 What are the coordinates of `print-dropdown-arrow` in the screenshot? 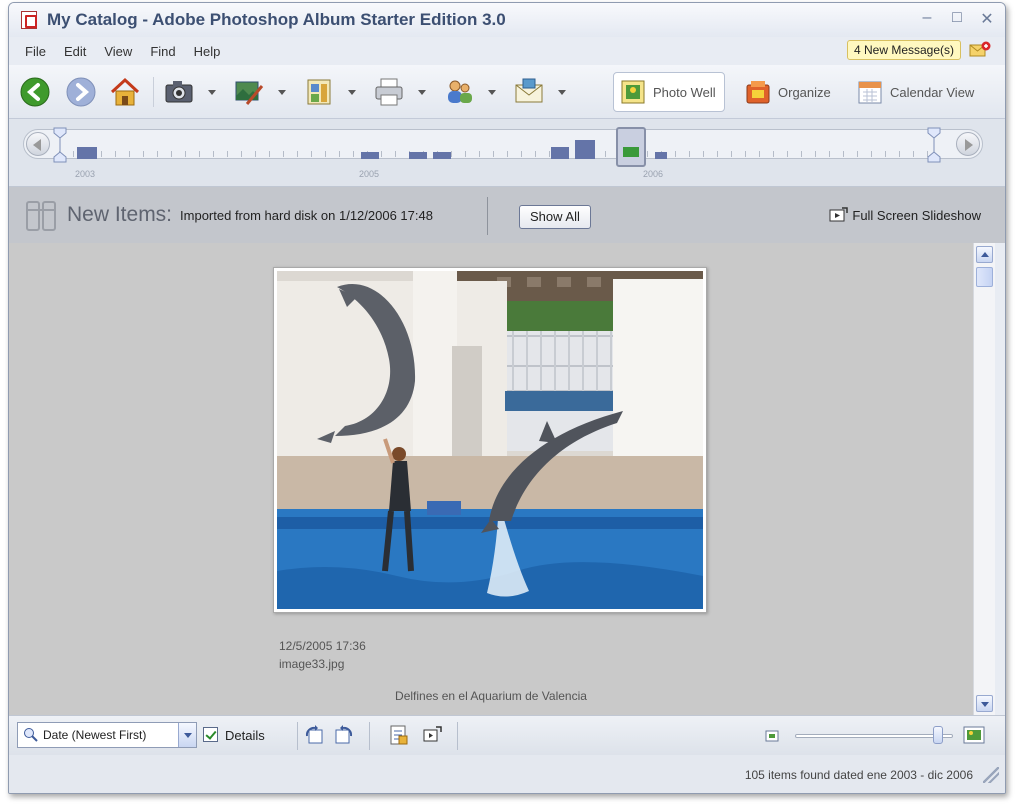 It's located at (422, 92).